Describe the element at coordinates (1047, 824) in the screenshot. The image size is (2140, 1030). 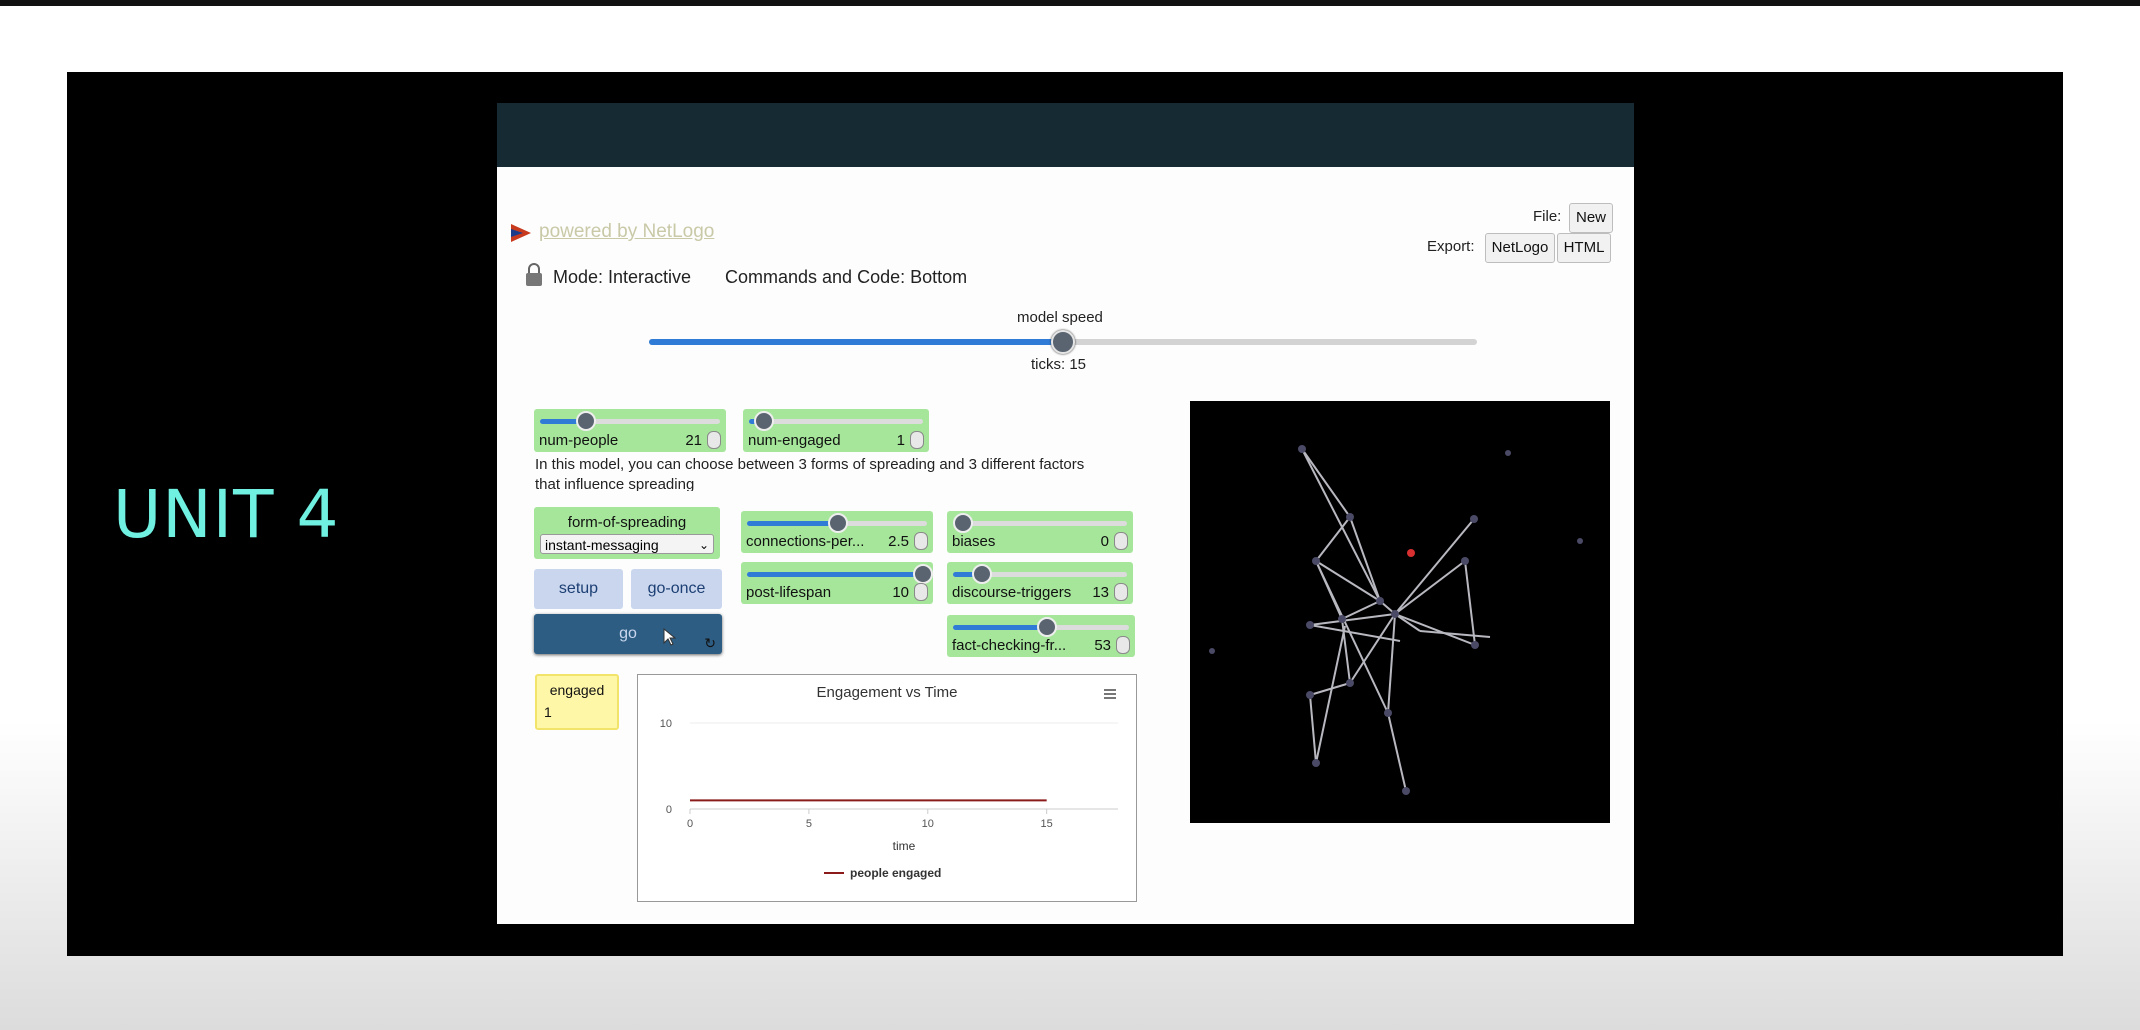
I see `x-tick-label: 15` at that location.